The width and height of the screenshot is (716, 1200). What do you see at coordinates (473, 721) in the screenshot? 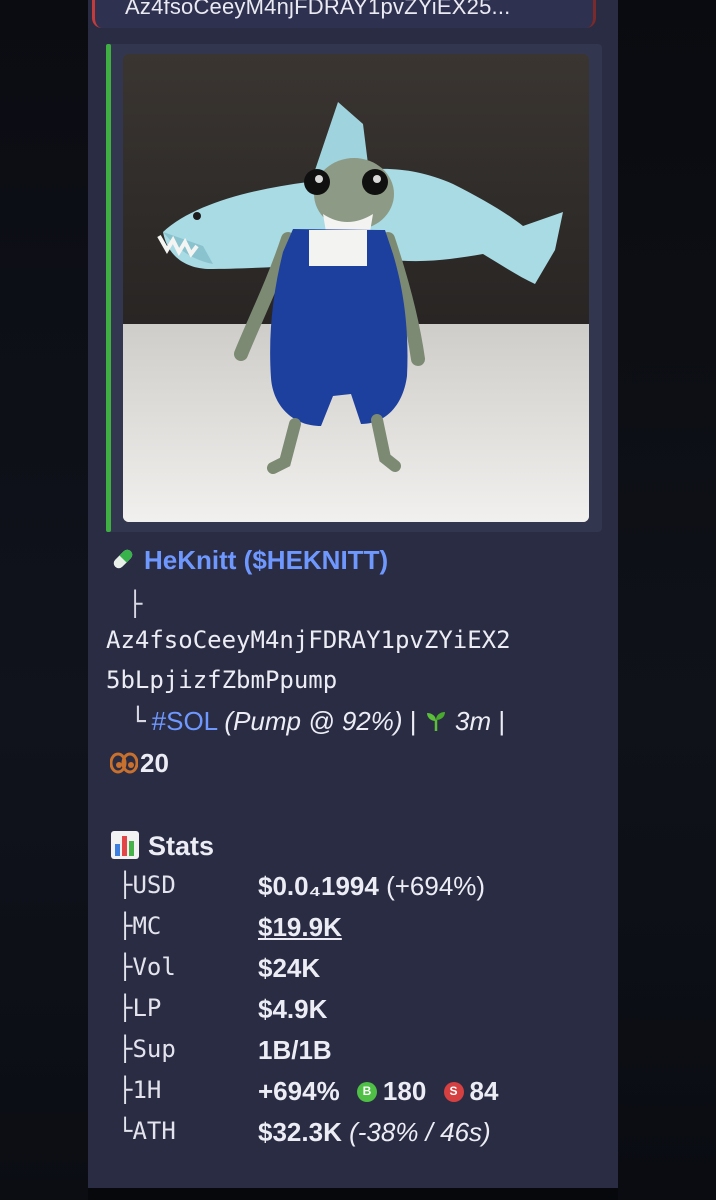
I see `token-age: 3m` at bounding box center [473, 721].